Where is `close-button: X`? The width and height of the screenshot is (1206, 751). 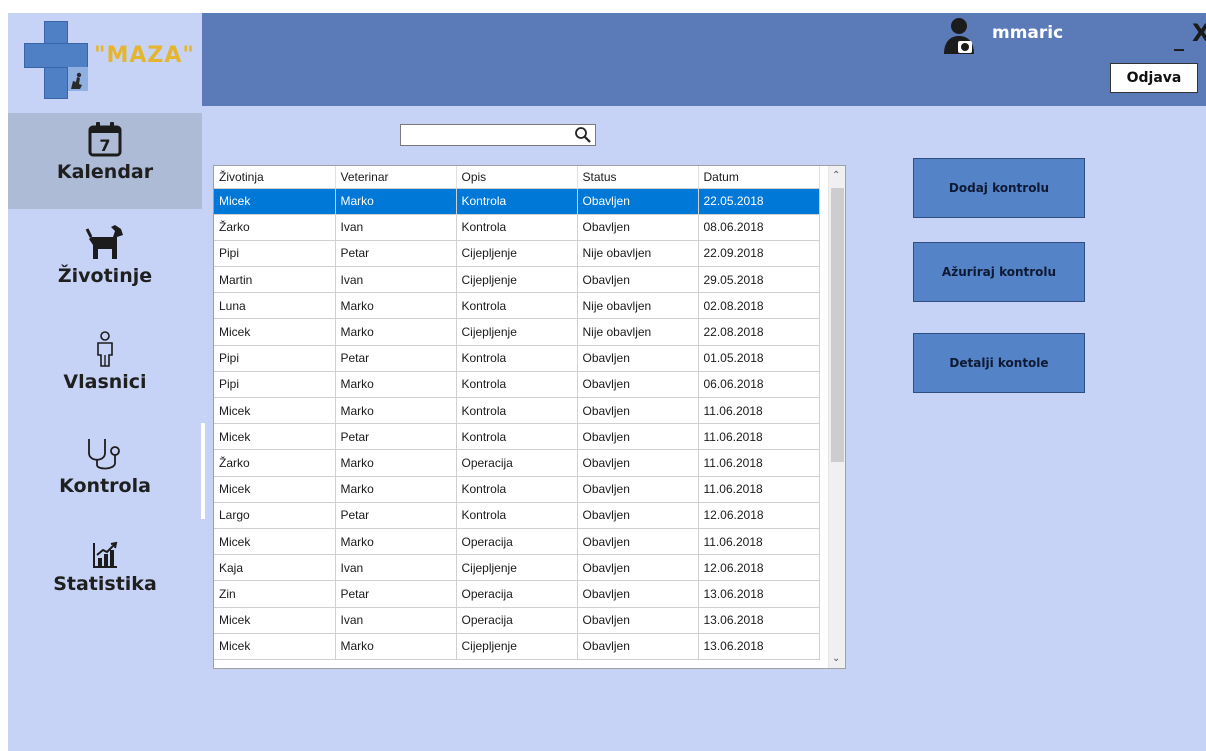 close-button: X is located at coordinates (1199, 33).